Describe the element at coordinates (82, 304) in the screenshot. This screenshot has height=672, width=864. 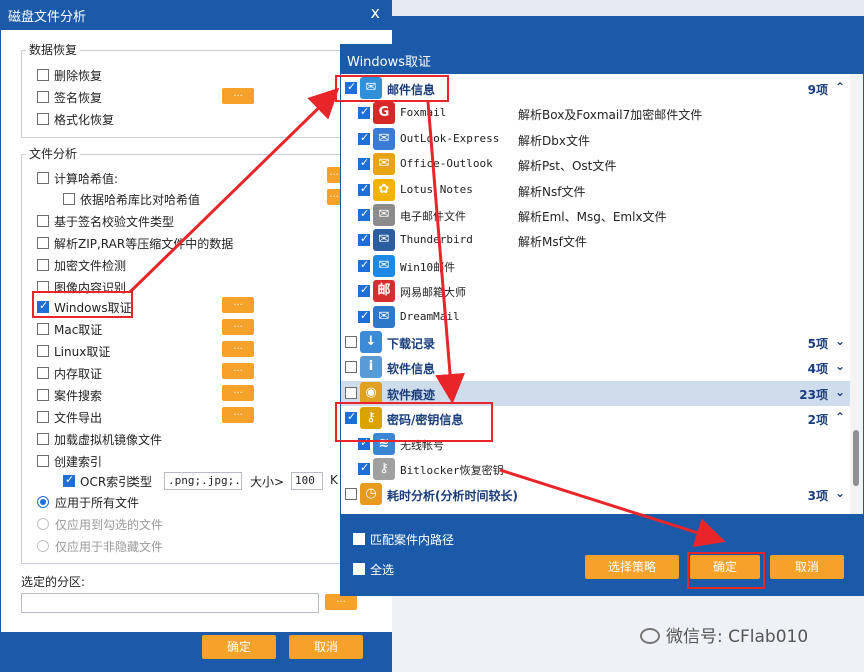
I see `annotation-box-windows-forensics` at that location.